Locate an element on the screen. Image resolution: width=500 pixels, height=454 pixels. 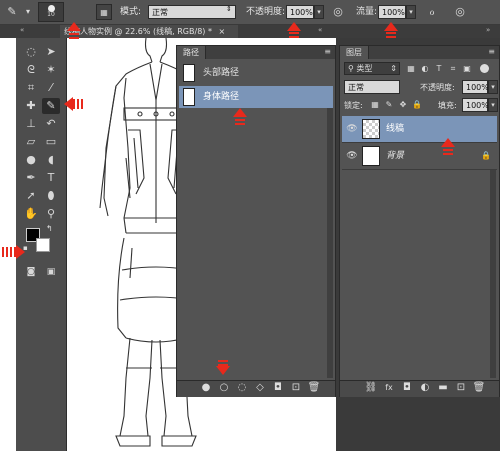
quick-mask-icon: ◙ is located at coordinates (31, 272).